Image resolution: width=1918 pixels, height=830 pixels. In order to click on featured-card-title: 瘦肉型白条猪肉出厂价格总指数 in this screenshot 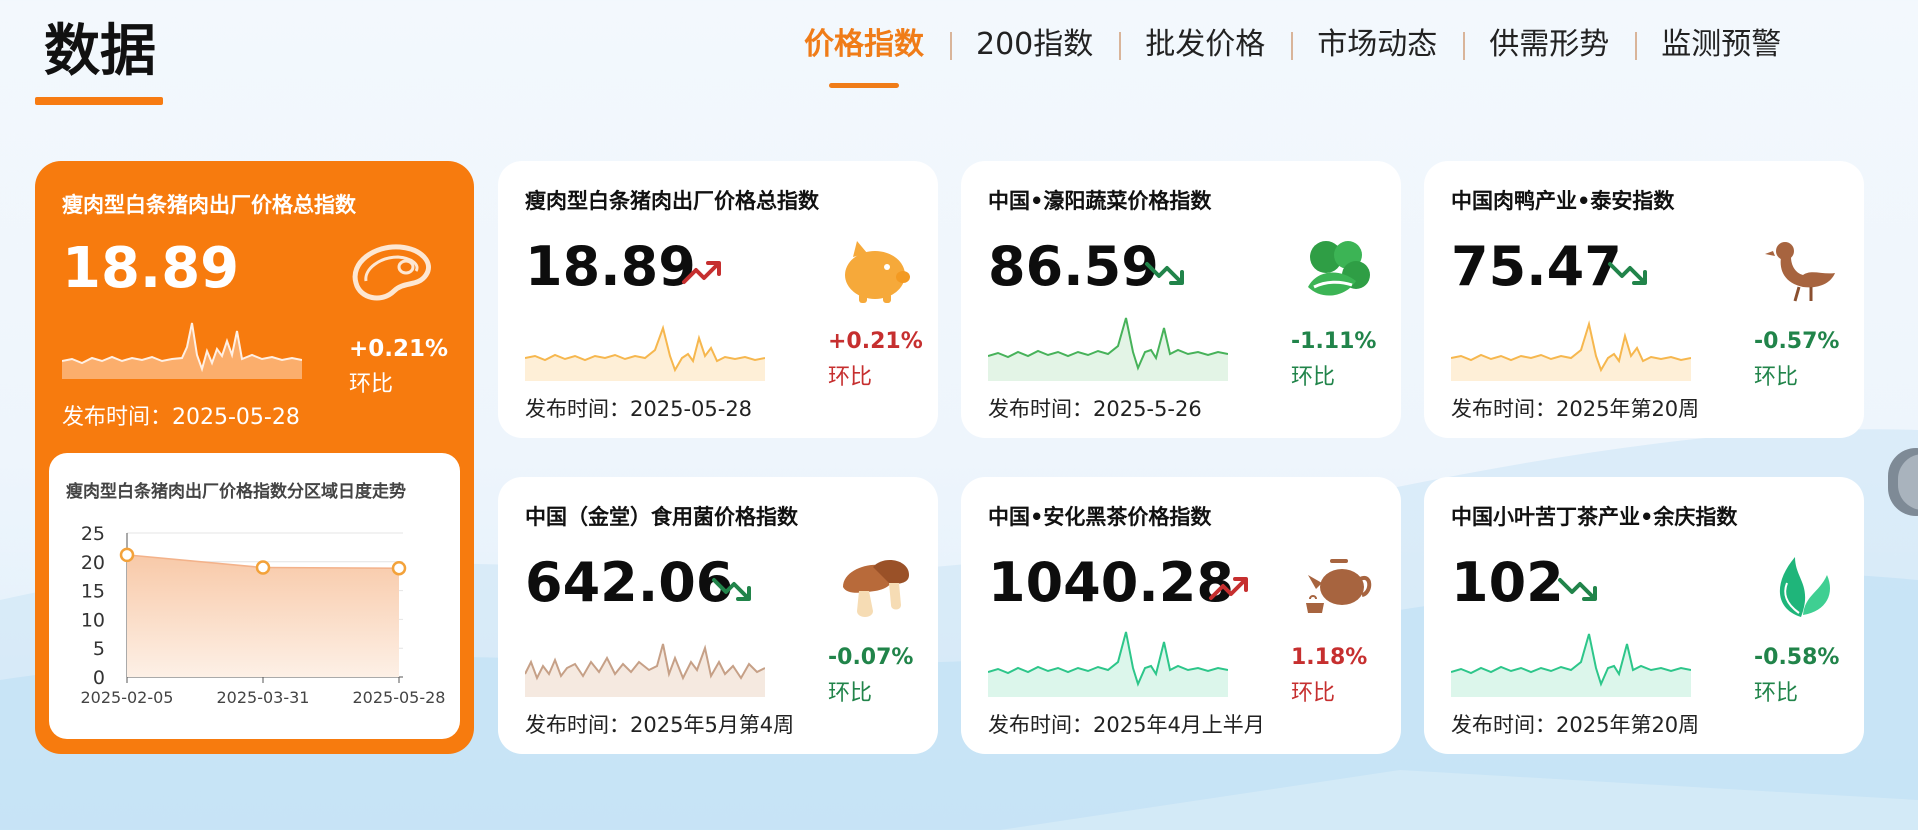, I will do `click(209, 205)`.